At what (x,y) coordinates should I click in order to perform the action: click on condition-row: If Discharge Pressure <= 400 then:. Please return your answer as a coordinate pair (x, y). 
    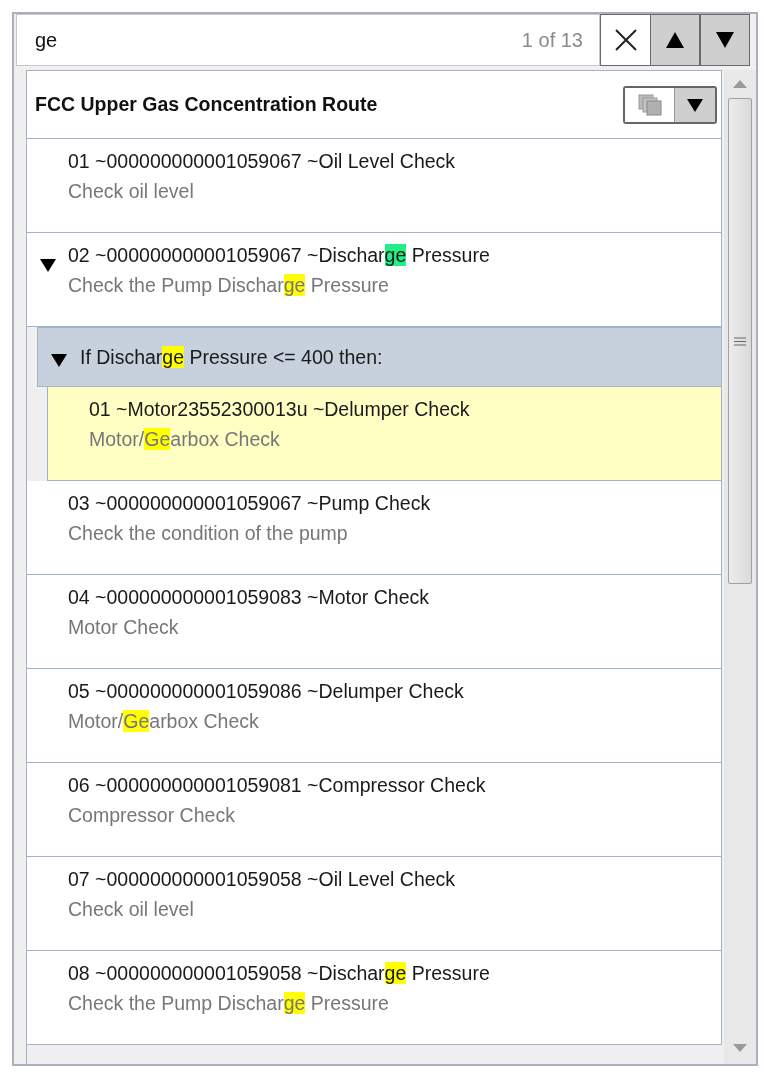
    Looking at the image, I should click on (379, 357).